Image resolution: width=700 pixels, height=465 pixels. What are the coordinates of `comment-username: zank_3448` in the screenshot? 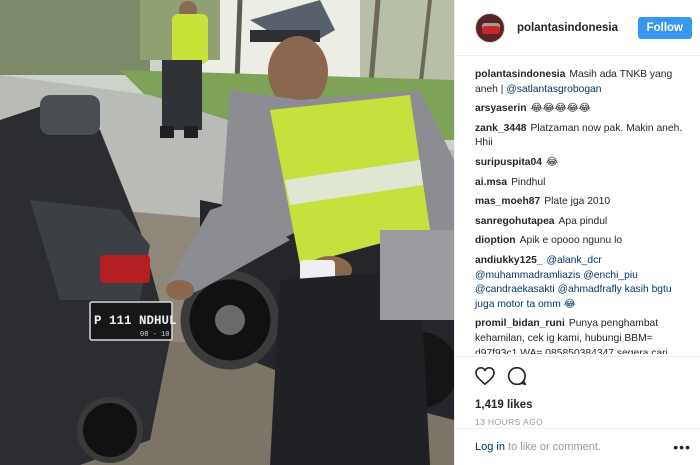 It's located at (501, 128).